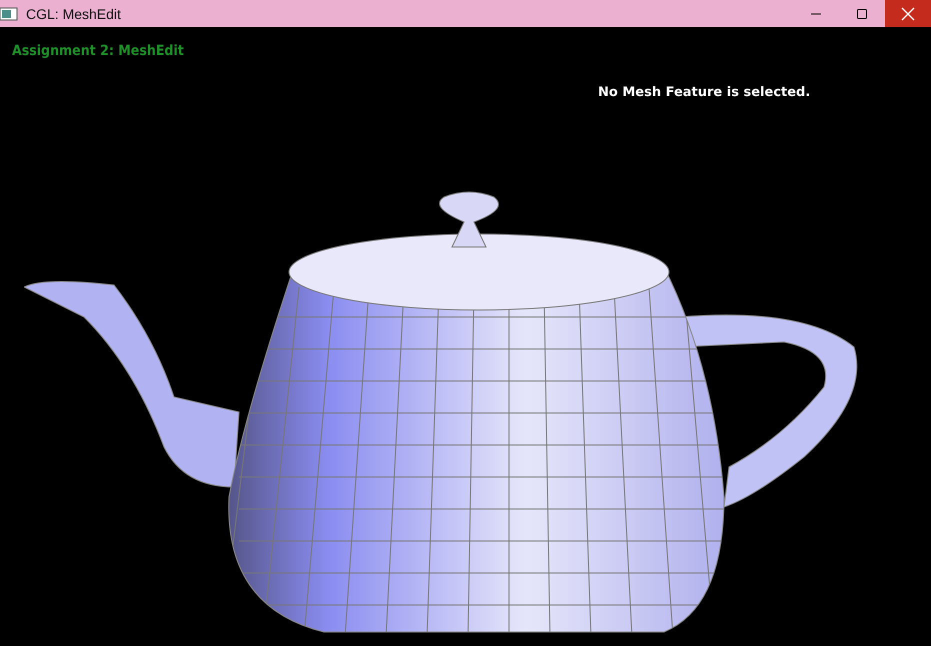 This screenshot has width=931, height=646. Describe the element at coordinates (74, 14) in the screenshot. I see `window-title: CGL: MeshEdit` at that location.